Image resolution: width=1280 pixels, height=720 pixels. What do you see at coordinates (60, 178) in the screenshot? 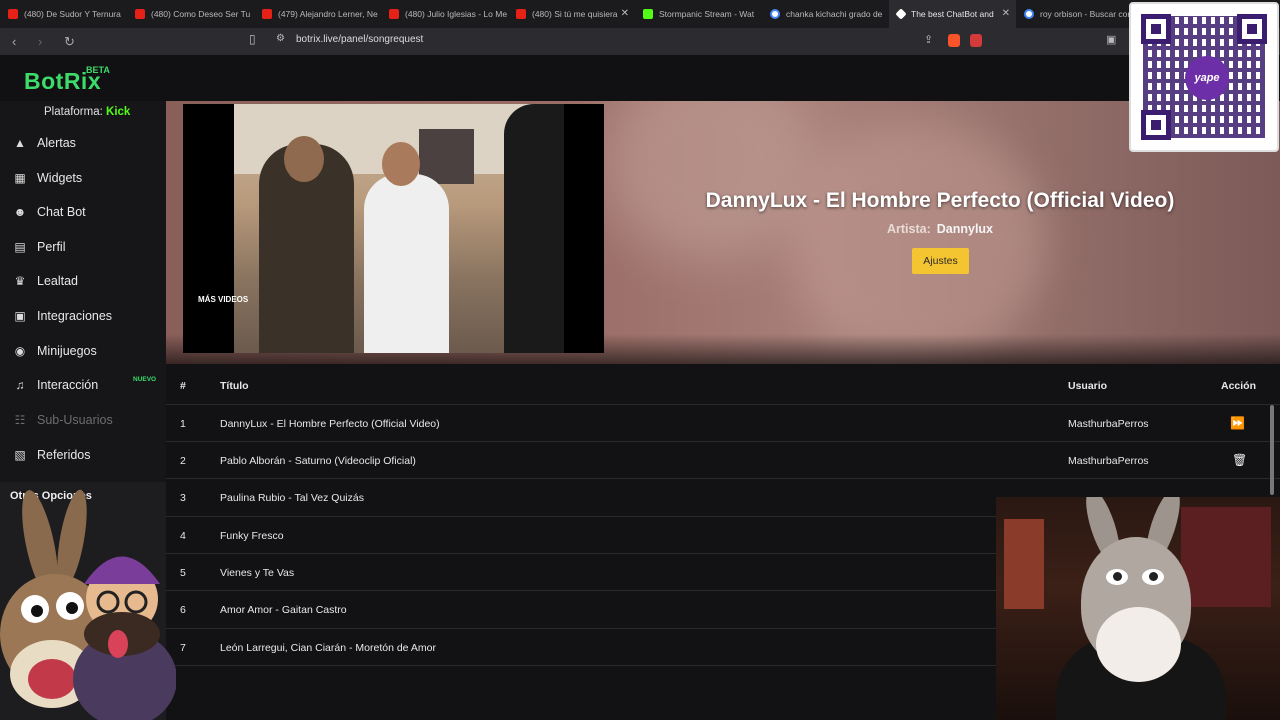
I see `sidebar-item-label: Widgets` at bounding box center [60, 178].